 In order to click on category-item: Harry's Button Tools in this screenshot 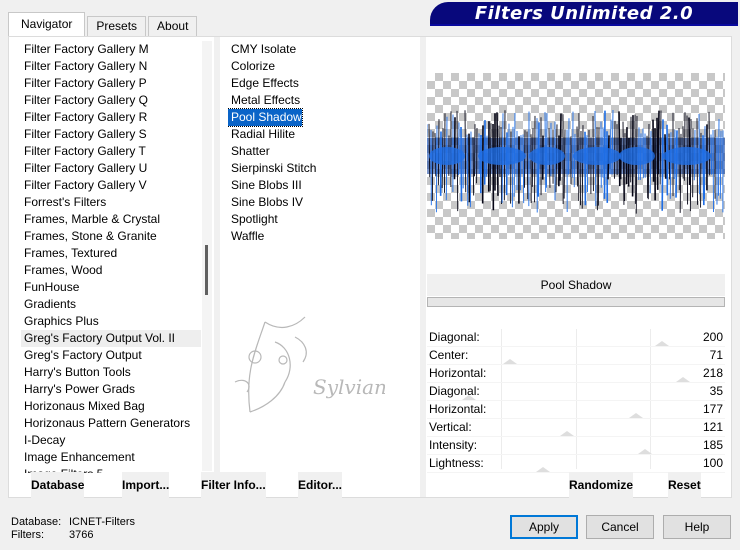, I will do `click(111, 372)`.